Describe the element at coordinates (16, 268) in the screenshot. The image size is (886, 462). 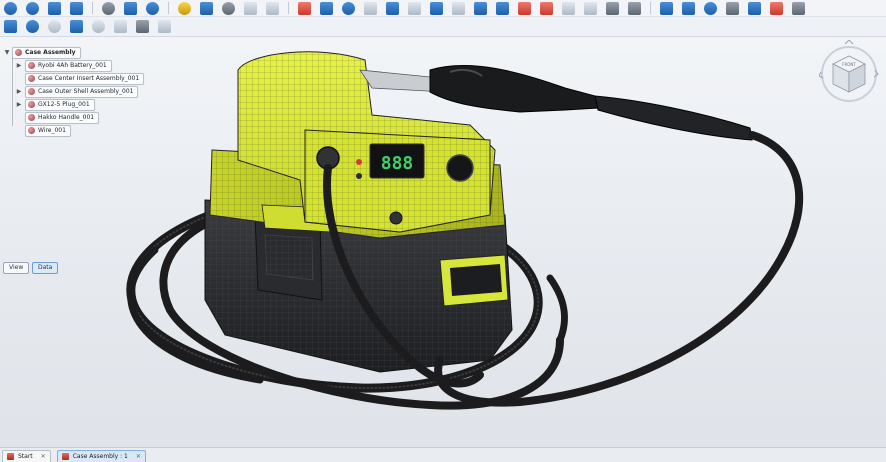
I see `view-button: View` at that location.